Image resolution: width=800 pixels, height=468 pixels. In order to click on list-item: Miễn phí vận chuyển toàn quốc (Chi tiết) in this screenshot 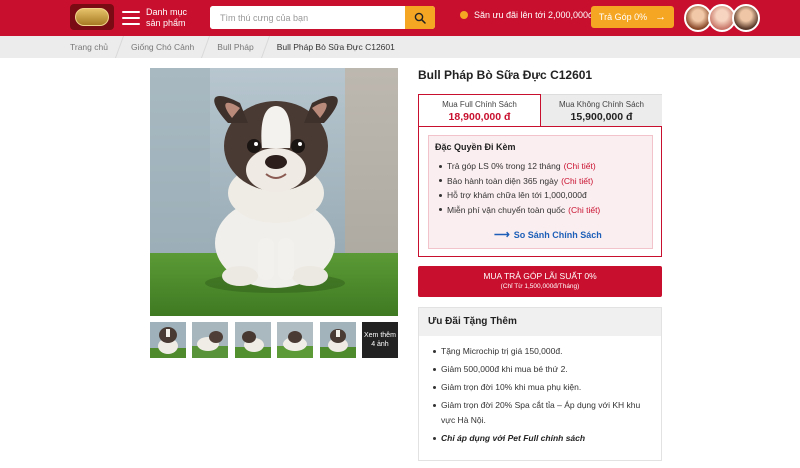, I will do `click(517, 210)`.